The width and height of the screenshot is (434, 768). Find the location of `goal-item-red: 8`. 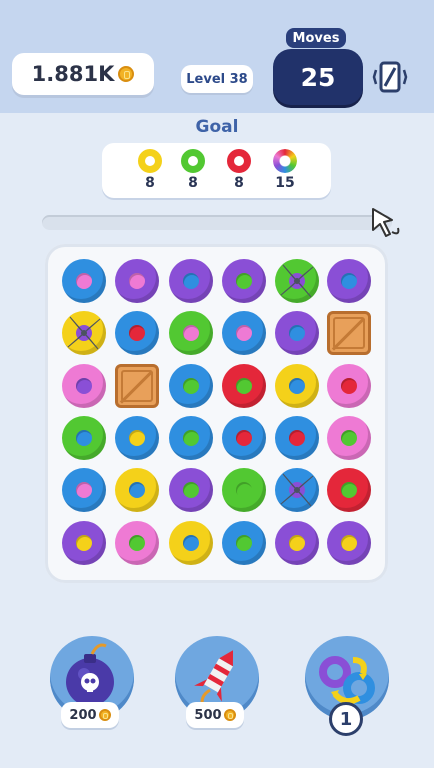

goal-item-red: 8 is located at coordinates (239, 170).